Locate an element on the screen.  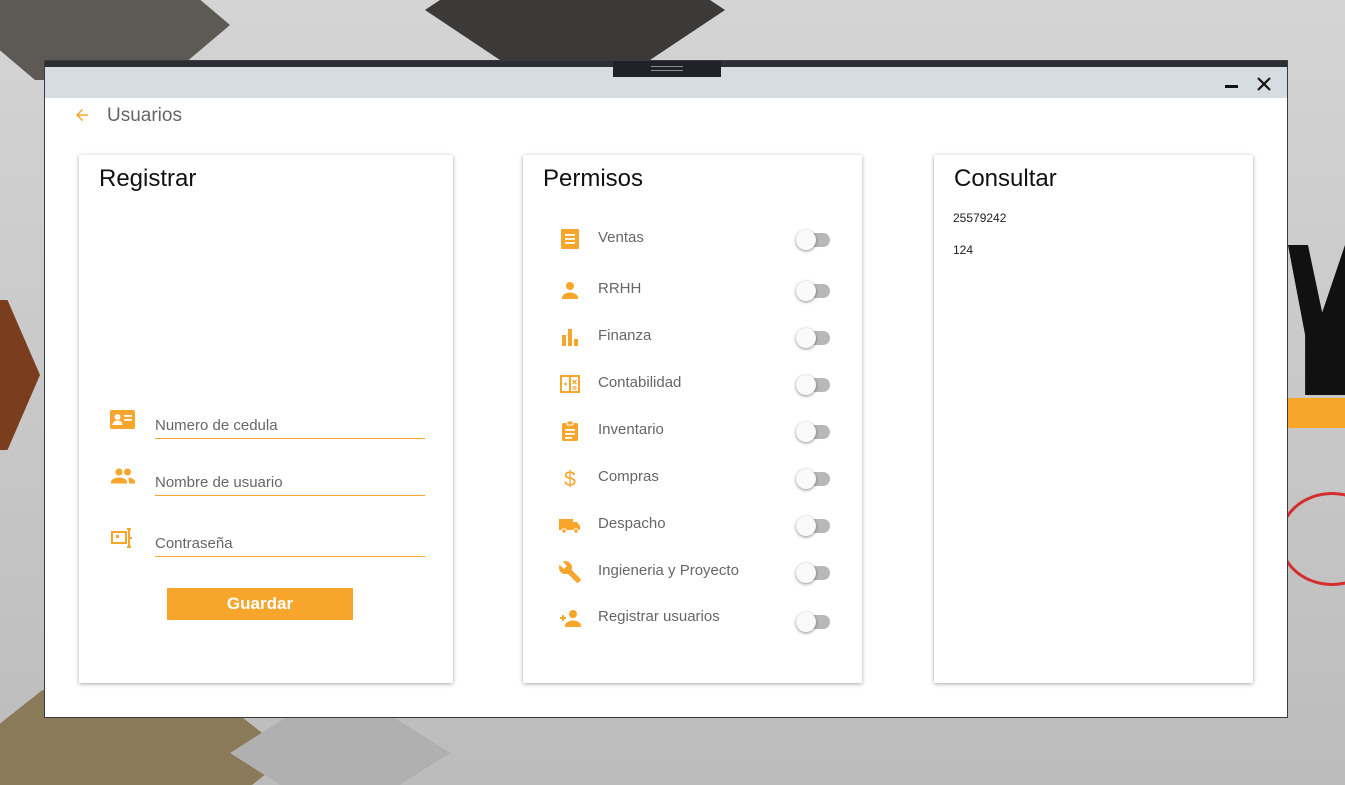
contrasena-input is located at coordinates (290, 543).